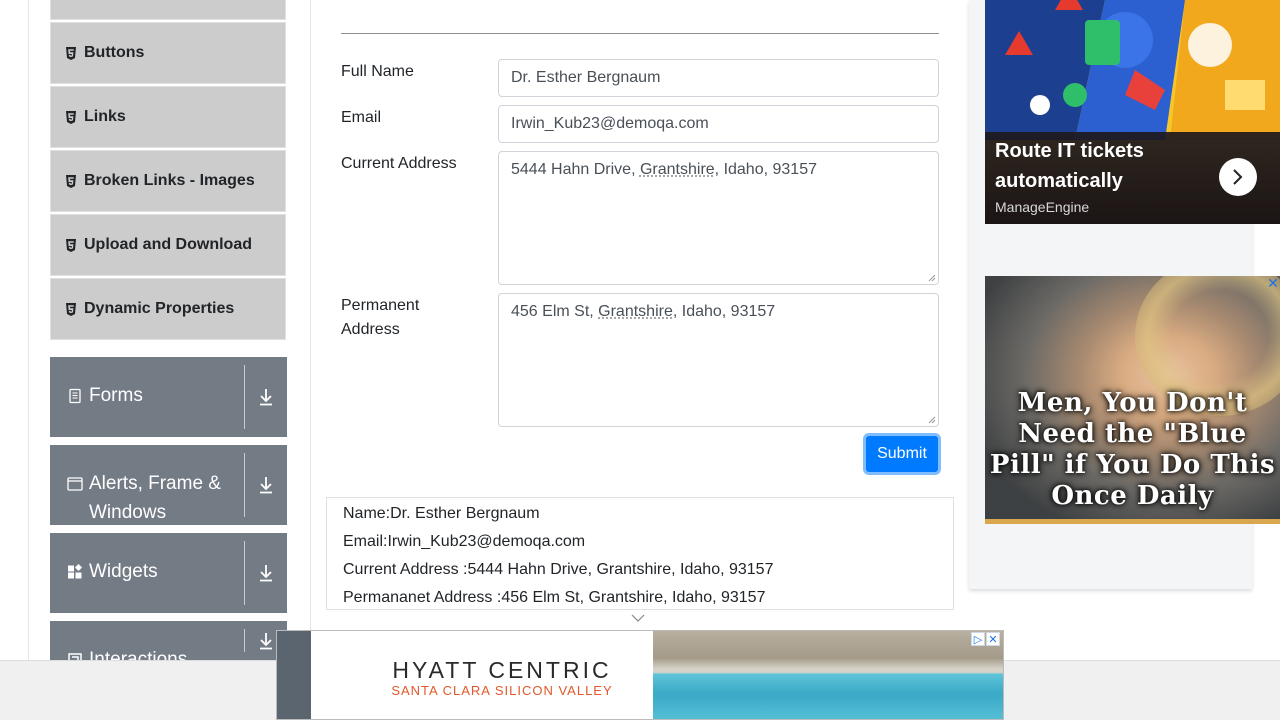 The width and height of the screenshot is (1280, 720). I want to click on pool-photo, so click(828, 675).